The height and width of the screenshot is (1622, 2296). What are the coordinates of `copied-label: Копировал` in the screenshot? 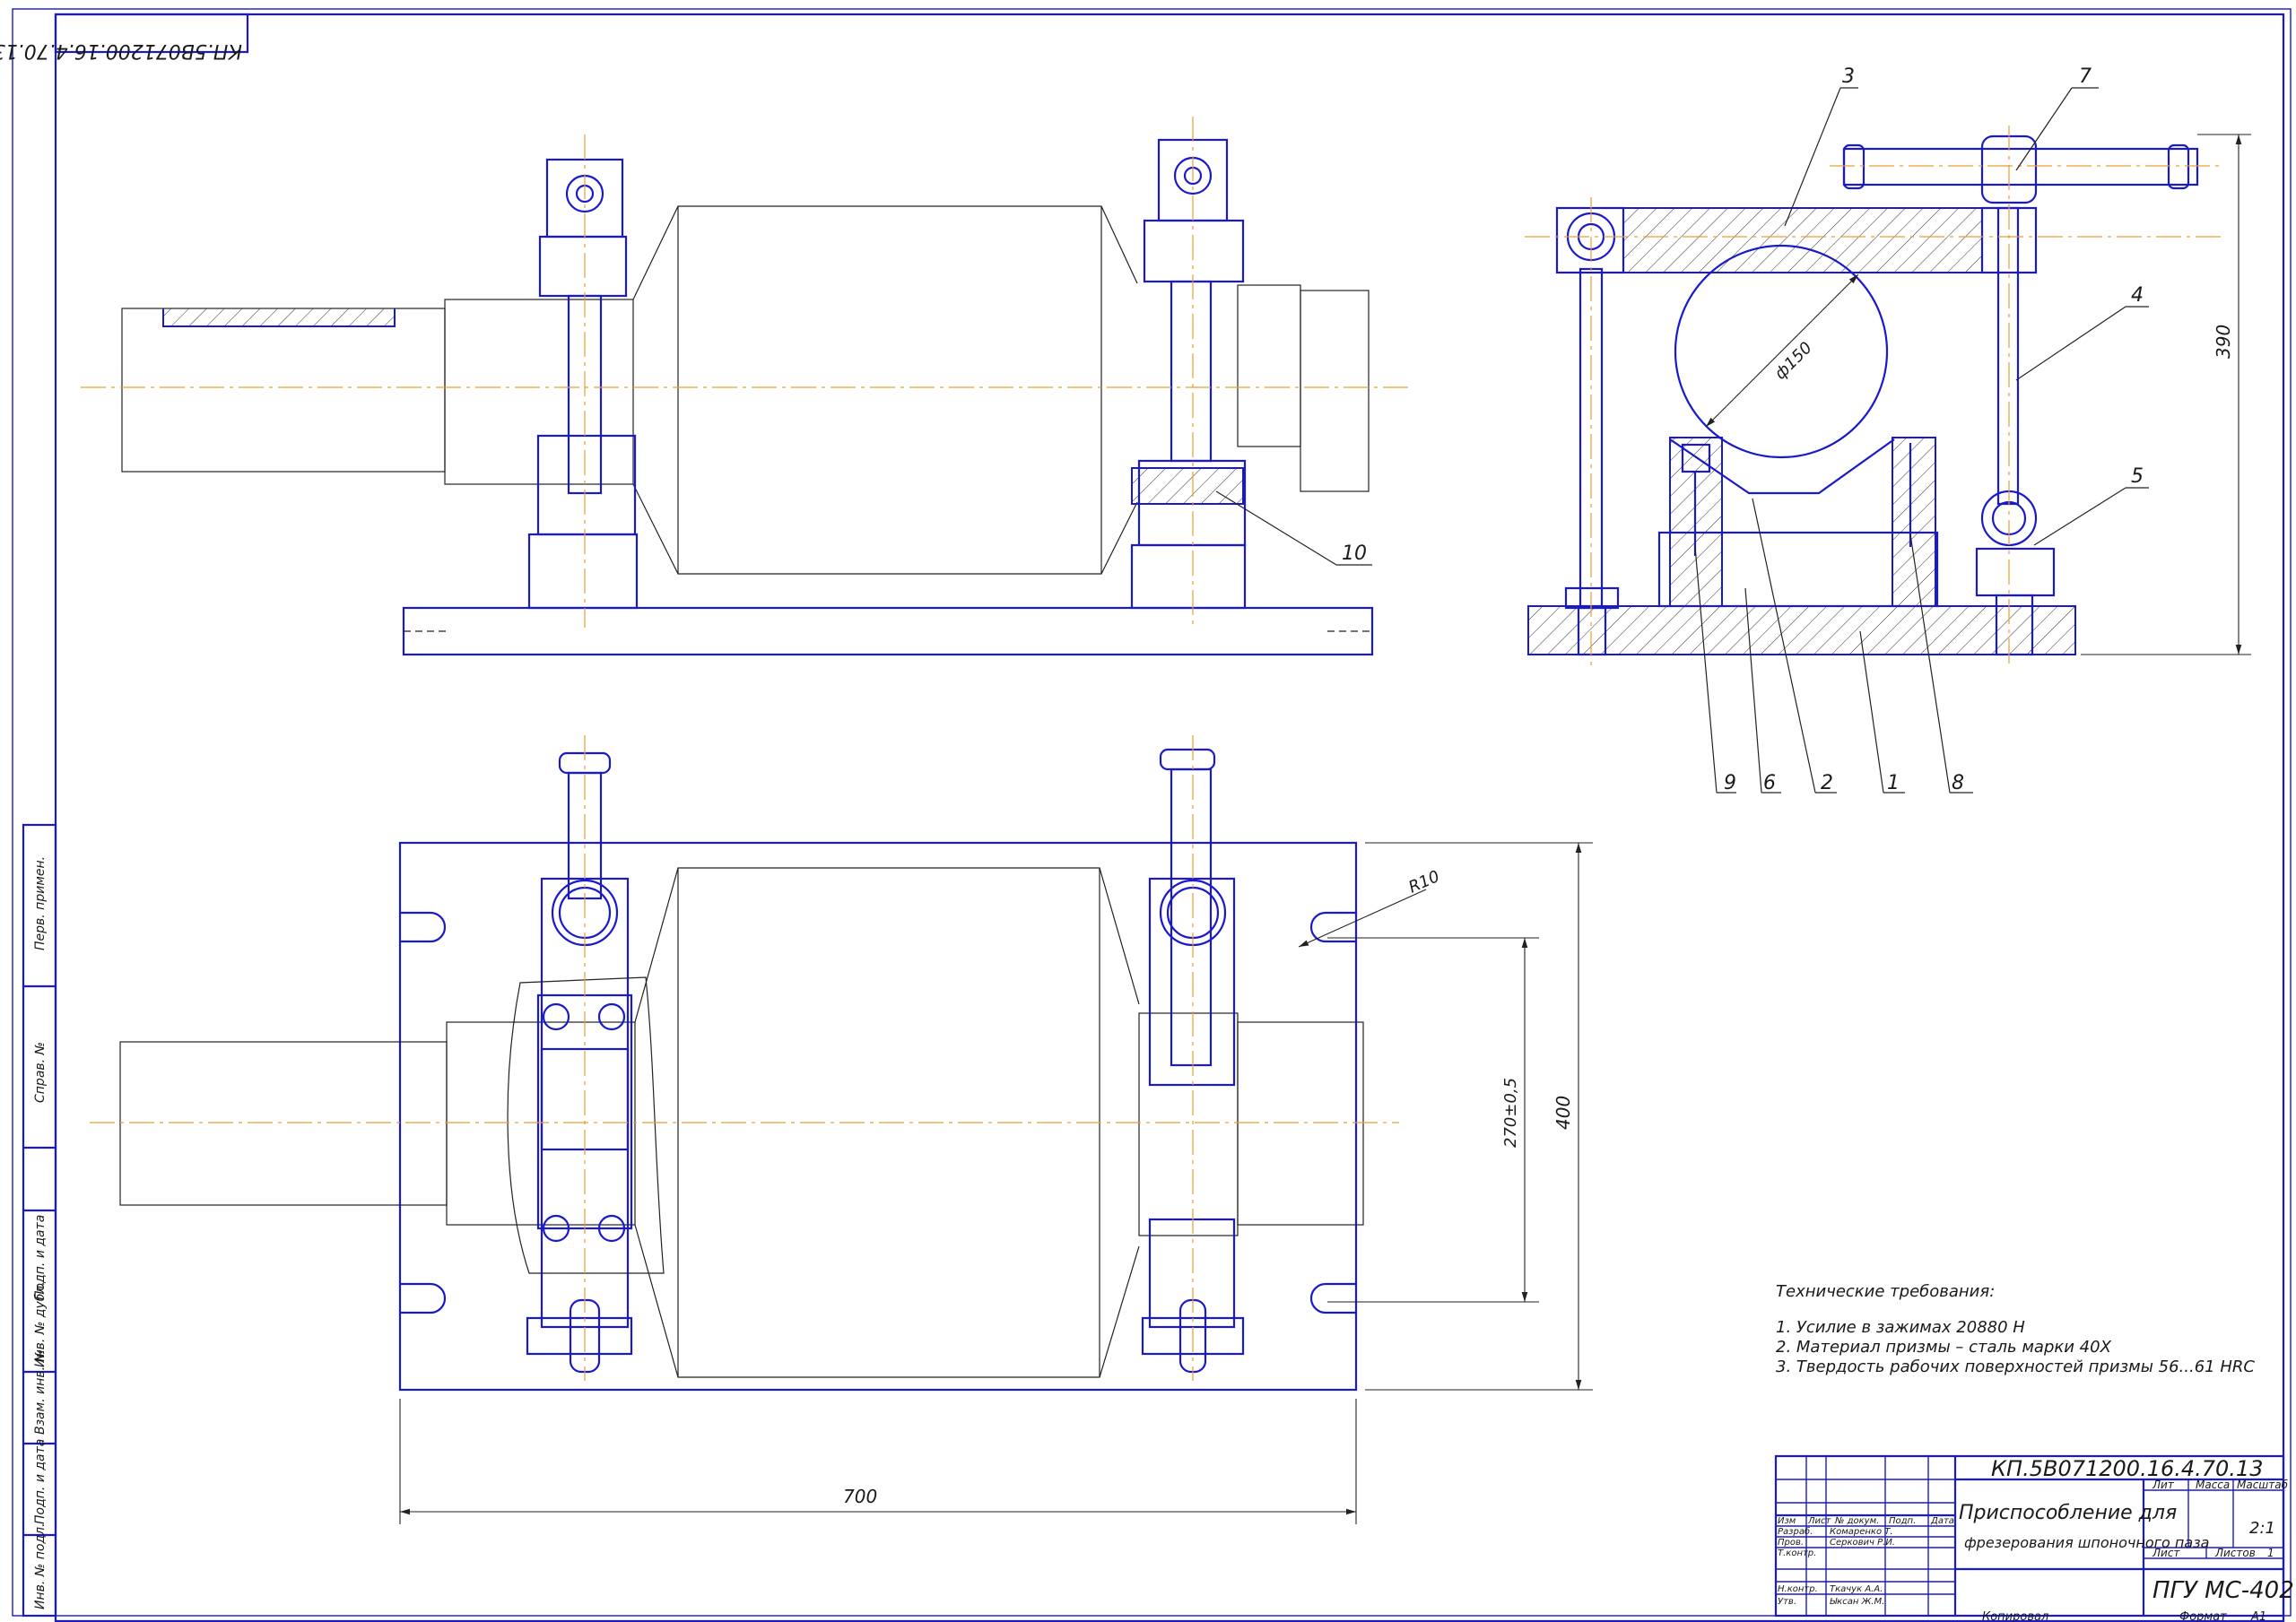 It's located at (2015, 1616).